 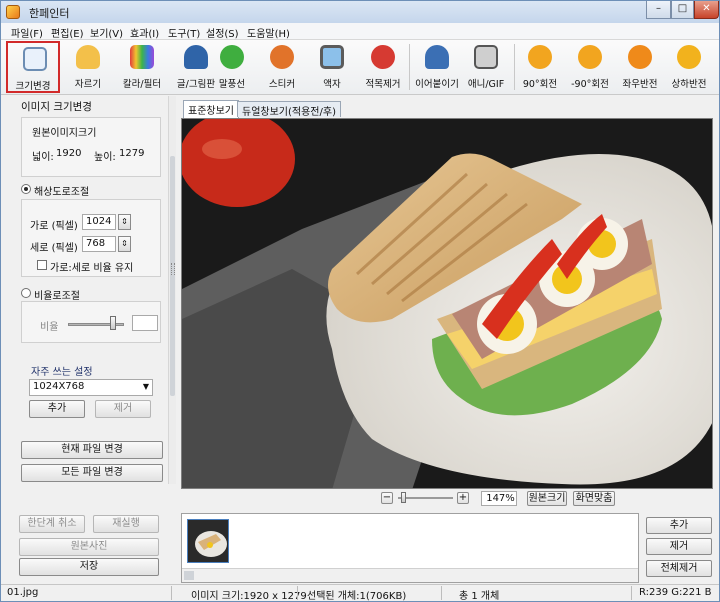 I want to click on flip-horizontal-icon, so click(x=640, y=57).